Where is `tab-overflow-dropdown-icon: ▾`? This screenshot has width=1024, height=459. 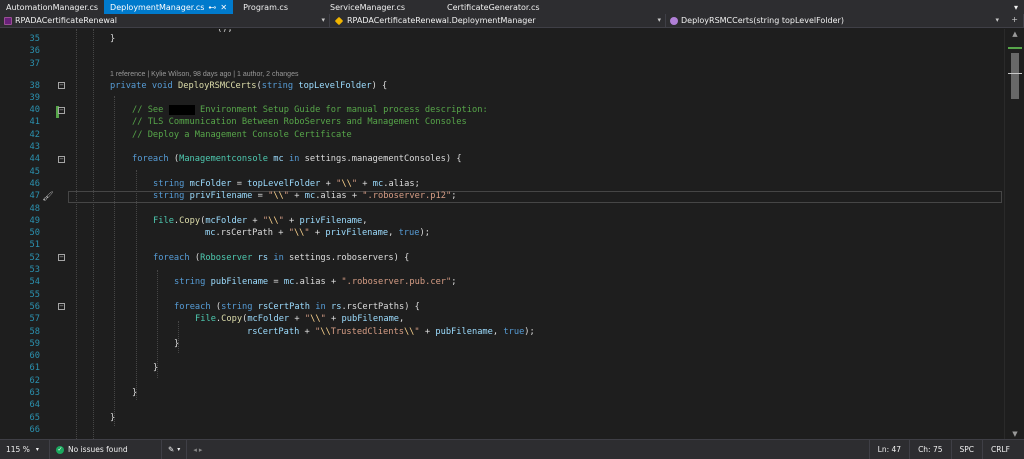
tab-overflow-dropdown-icon: ▾ is located at coordinates (1016, 7).